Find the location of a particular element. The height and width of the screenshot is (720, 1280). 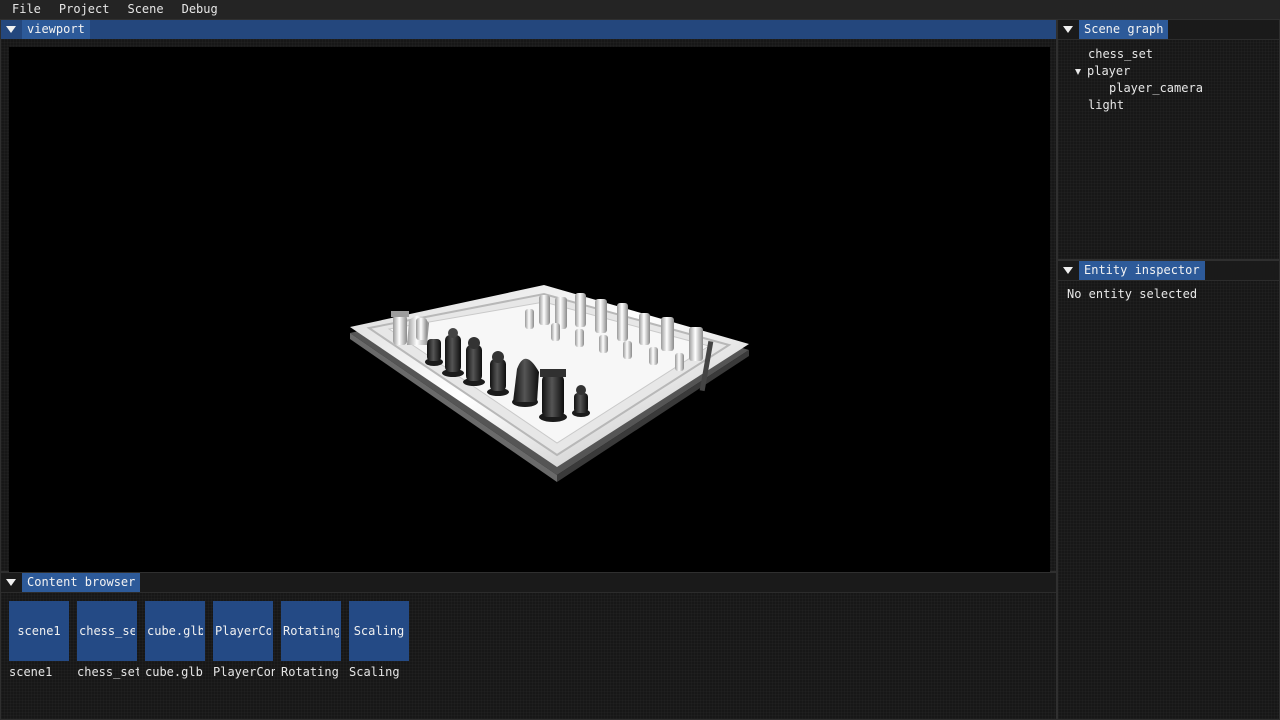

content-item-chess-set: chess_set chess_set is located at coordinates (108, 640).